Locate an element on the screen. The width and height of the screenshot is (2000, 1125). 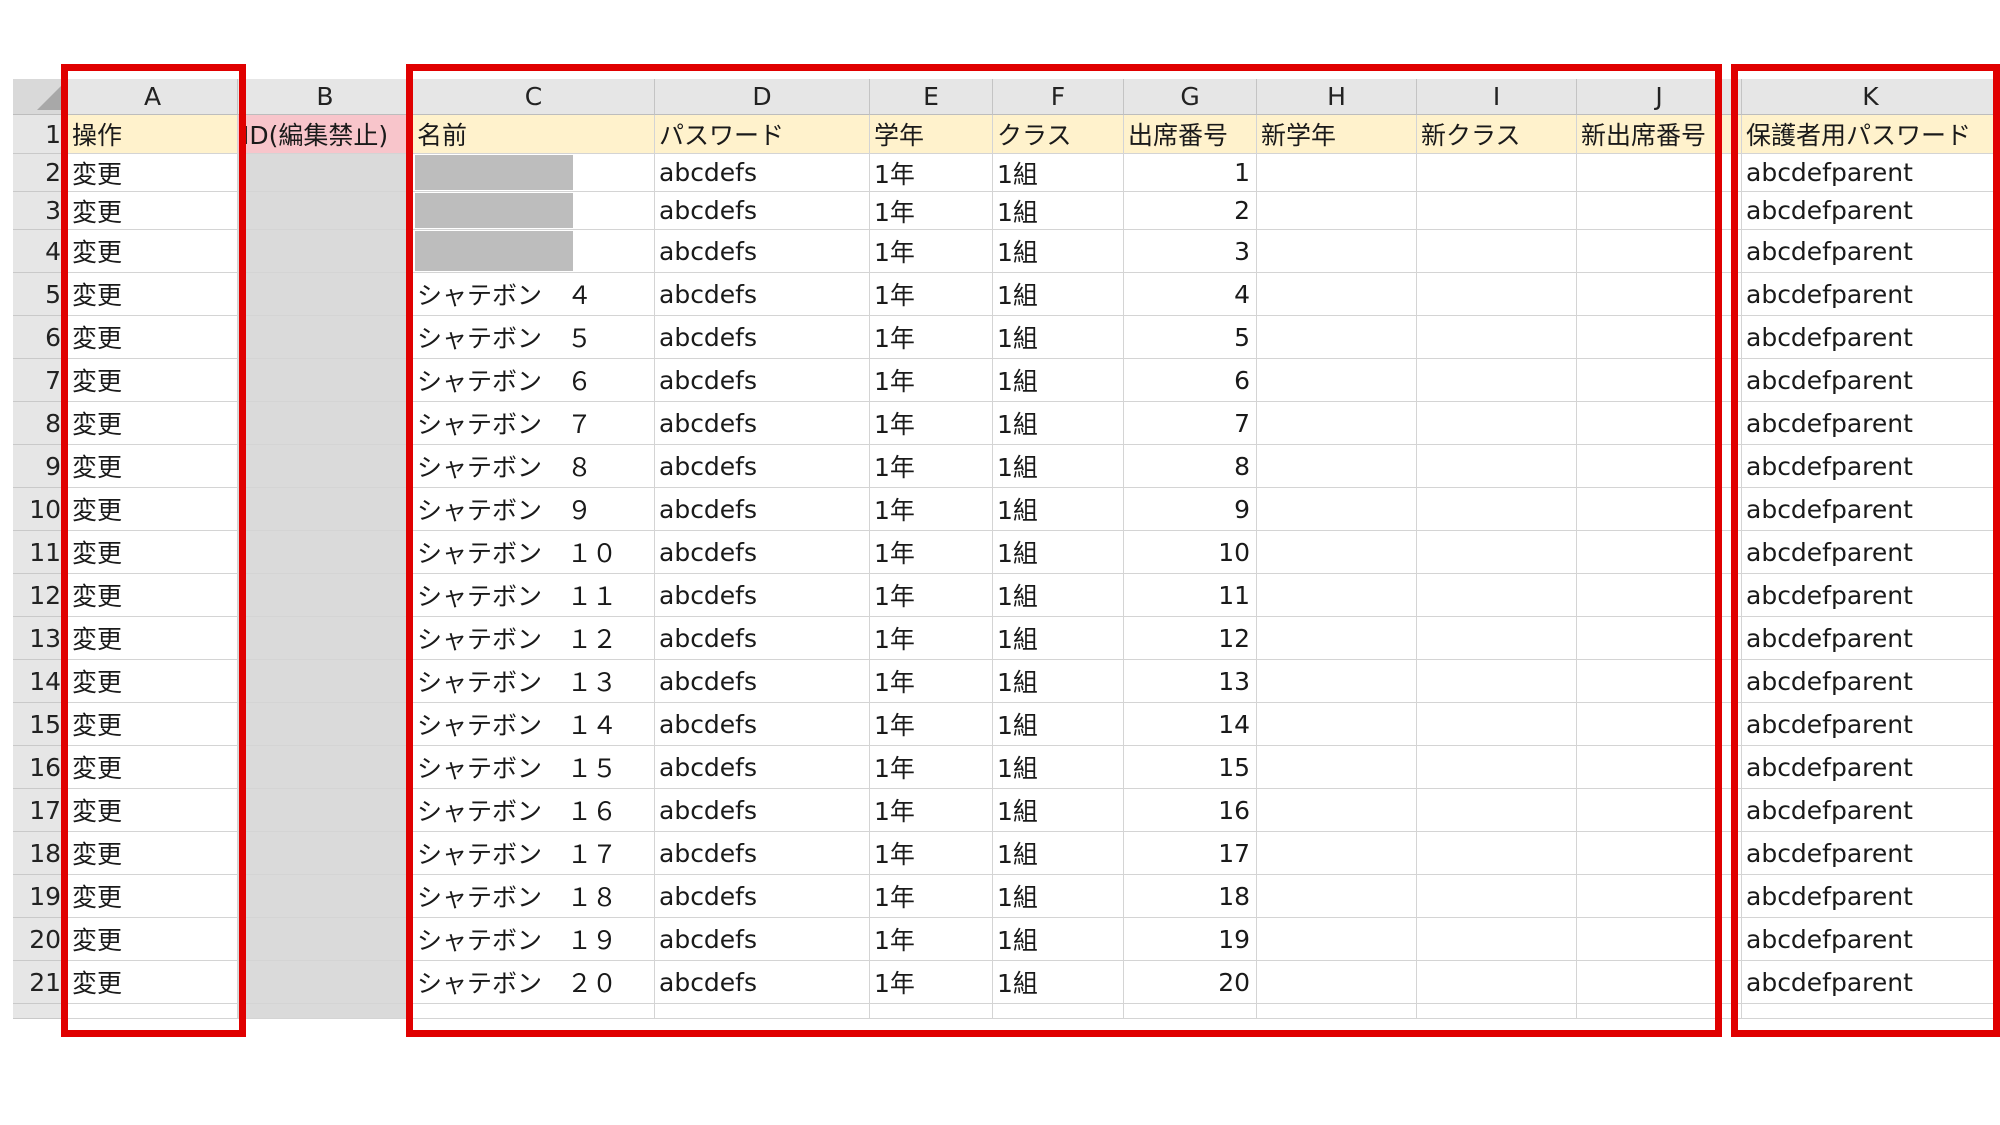
cell-name: シャテボン ８ is located at coordinates (534, 466).